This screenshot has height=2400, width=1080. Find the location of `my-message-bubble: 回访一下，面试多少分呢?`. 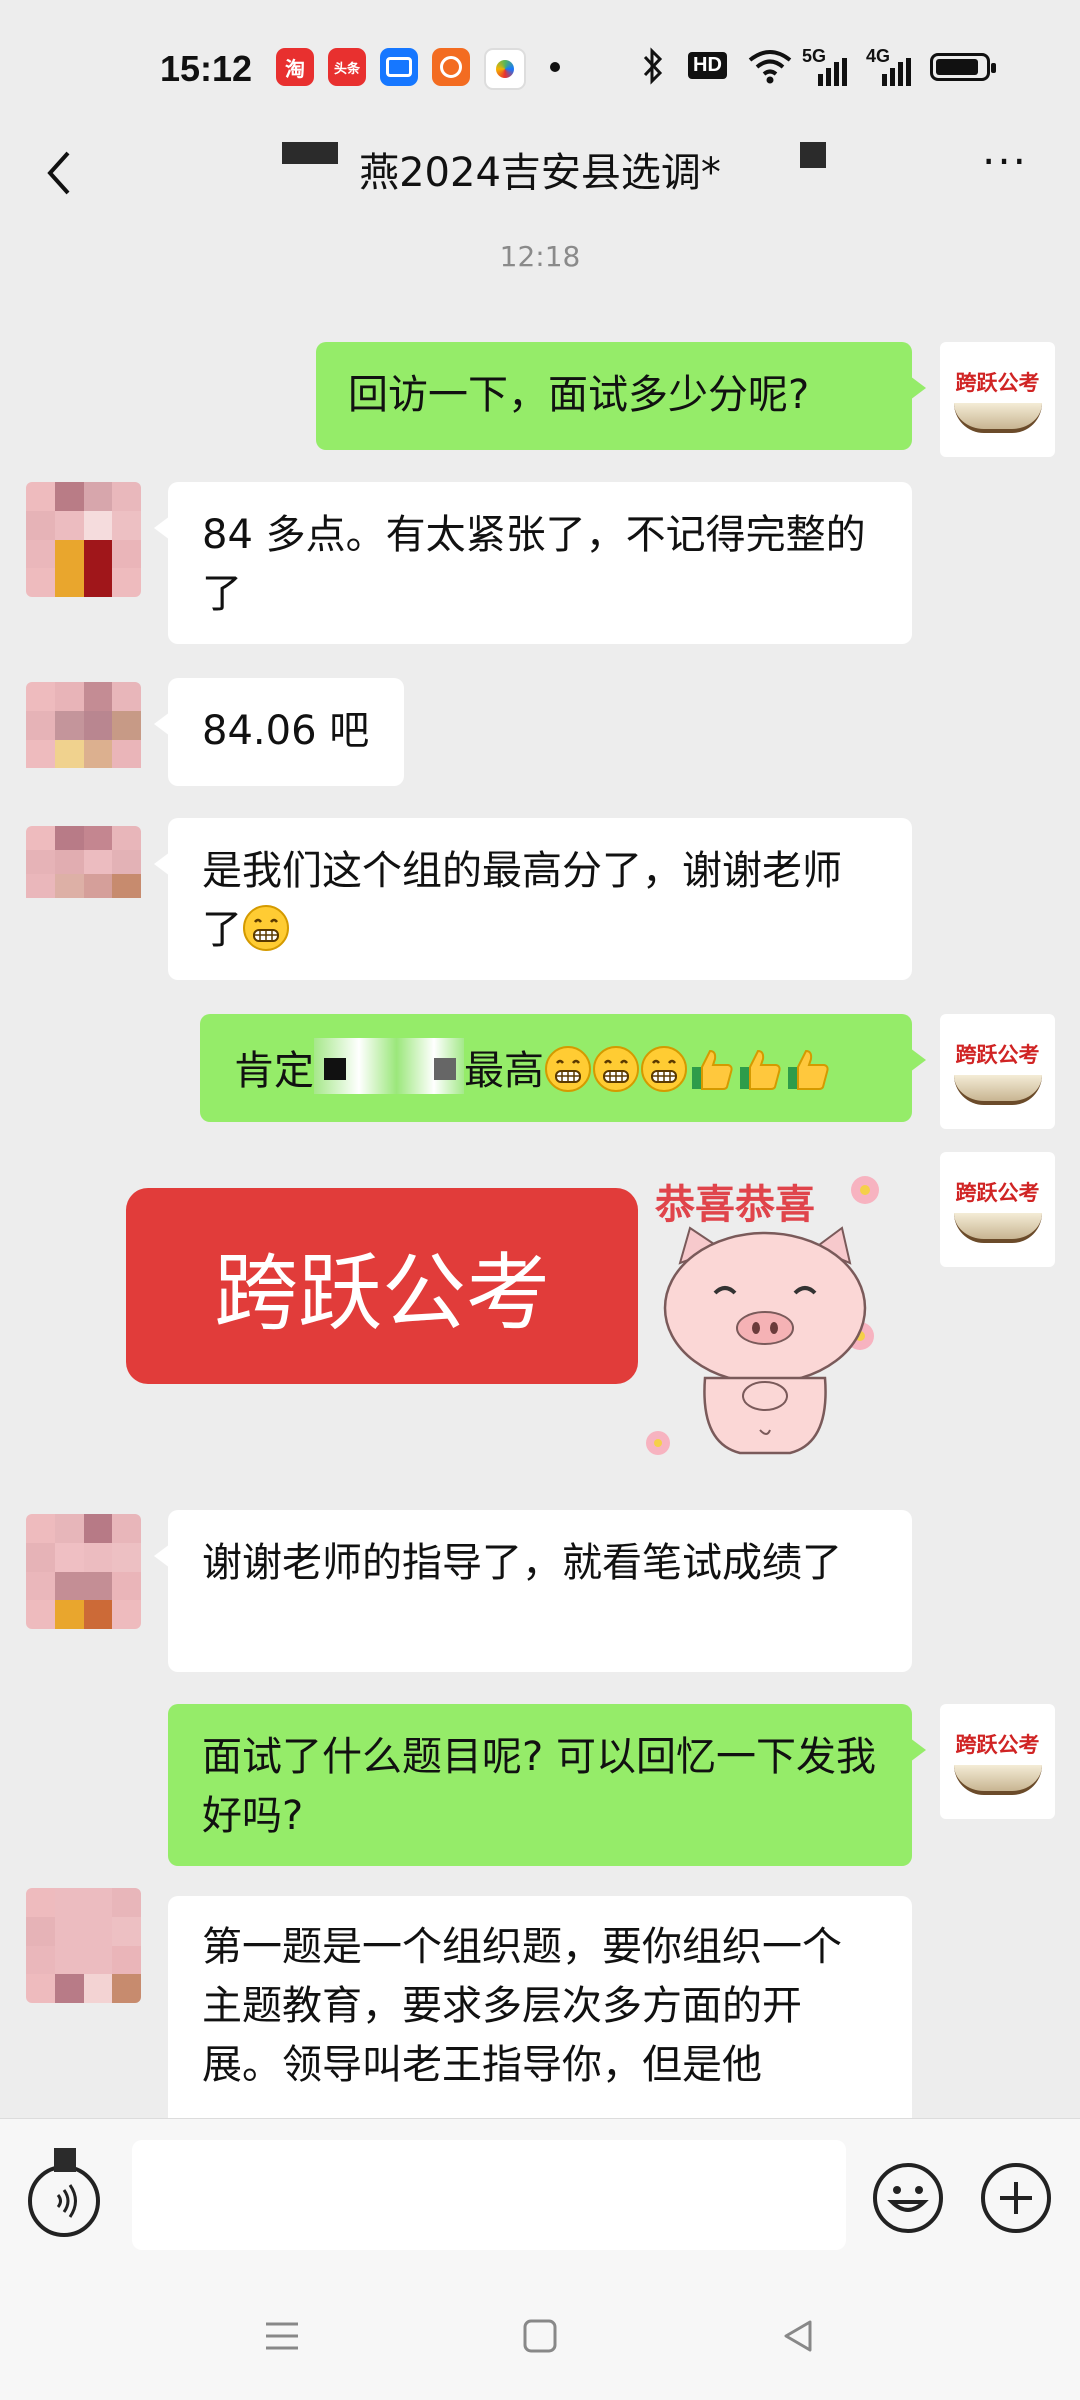

my-message-bubble: 回访一下，面试多少分呢? is located at coordinates (621, 396).